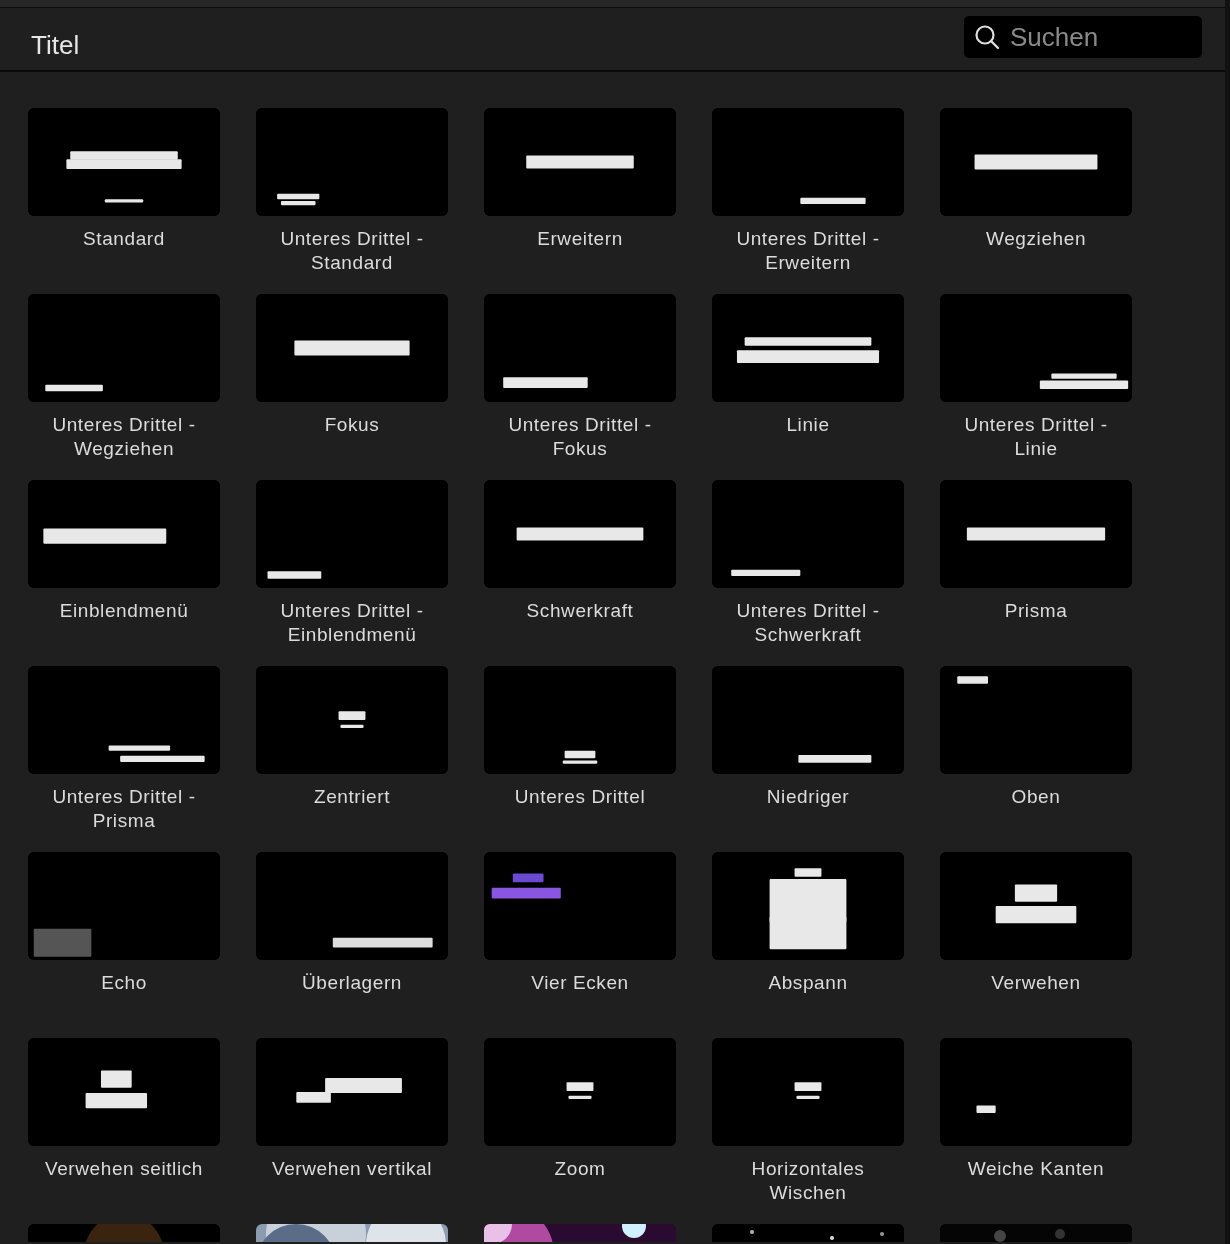 The width and height of the screenshot is (1230, 1244). Describe the element at coordinates (124, 611) in the screenshot. I see `title-label: Einblendmenü` at that location.